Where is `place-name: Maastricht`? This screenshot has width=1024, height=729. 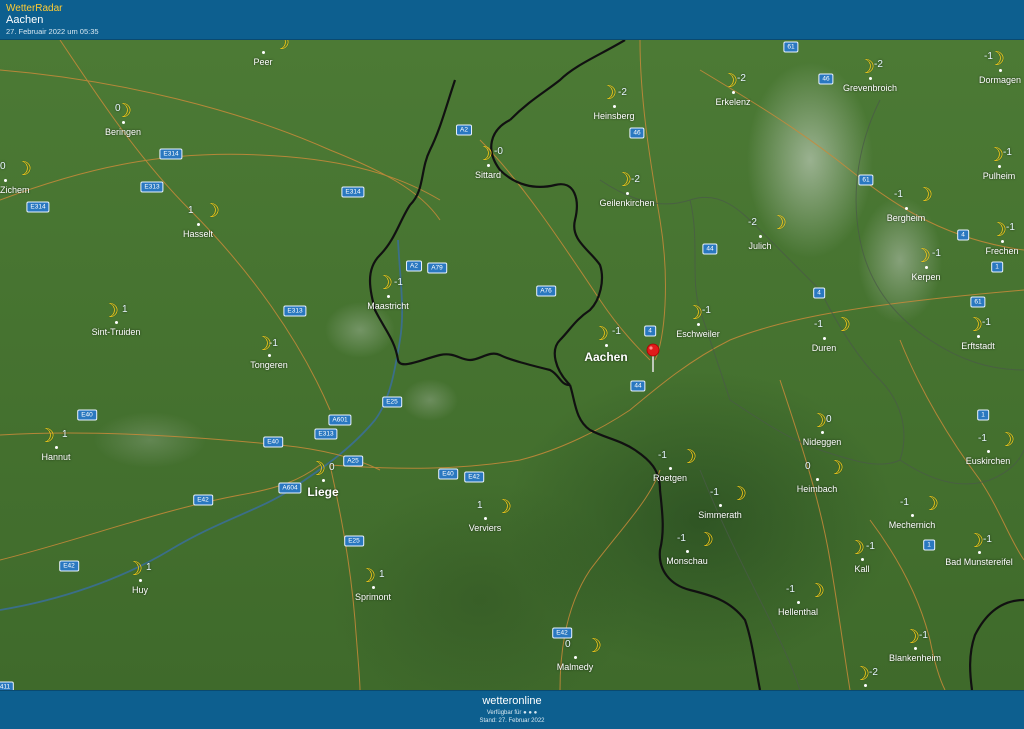
place-name: Maastricht is located at coordinates (388, 306).